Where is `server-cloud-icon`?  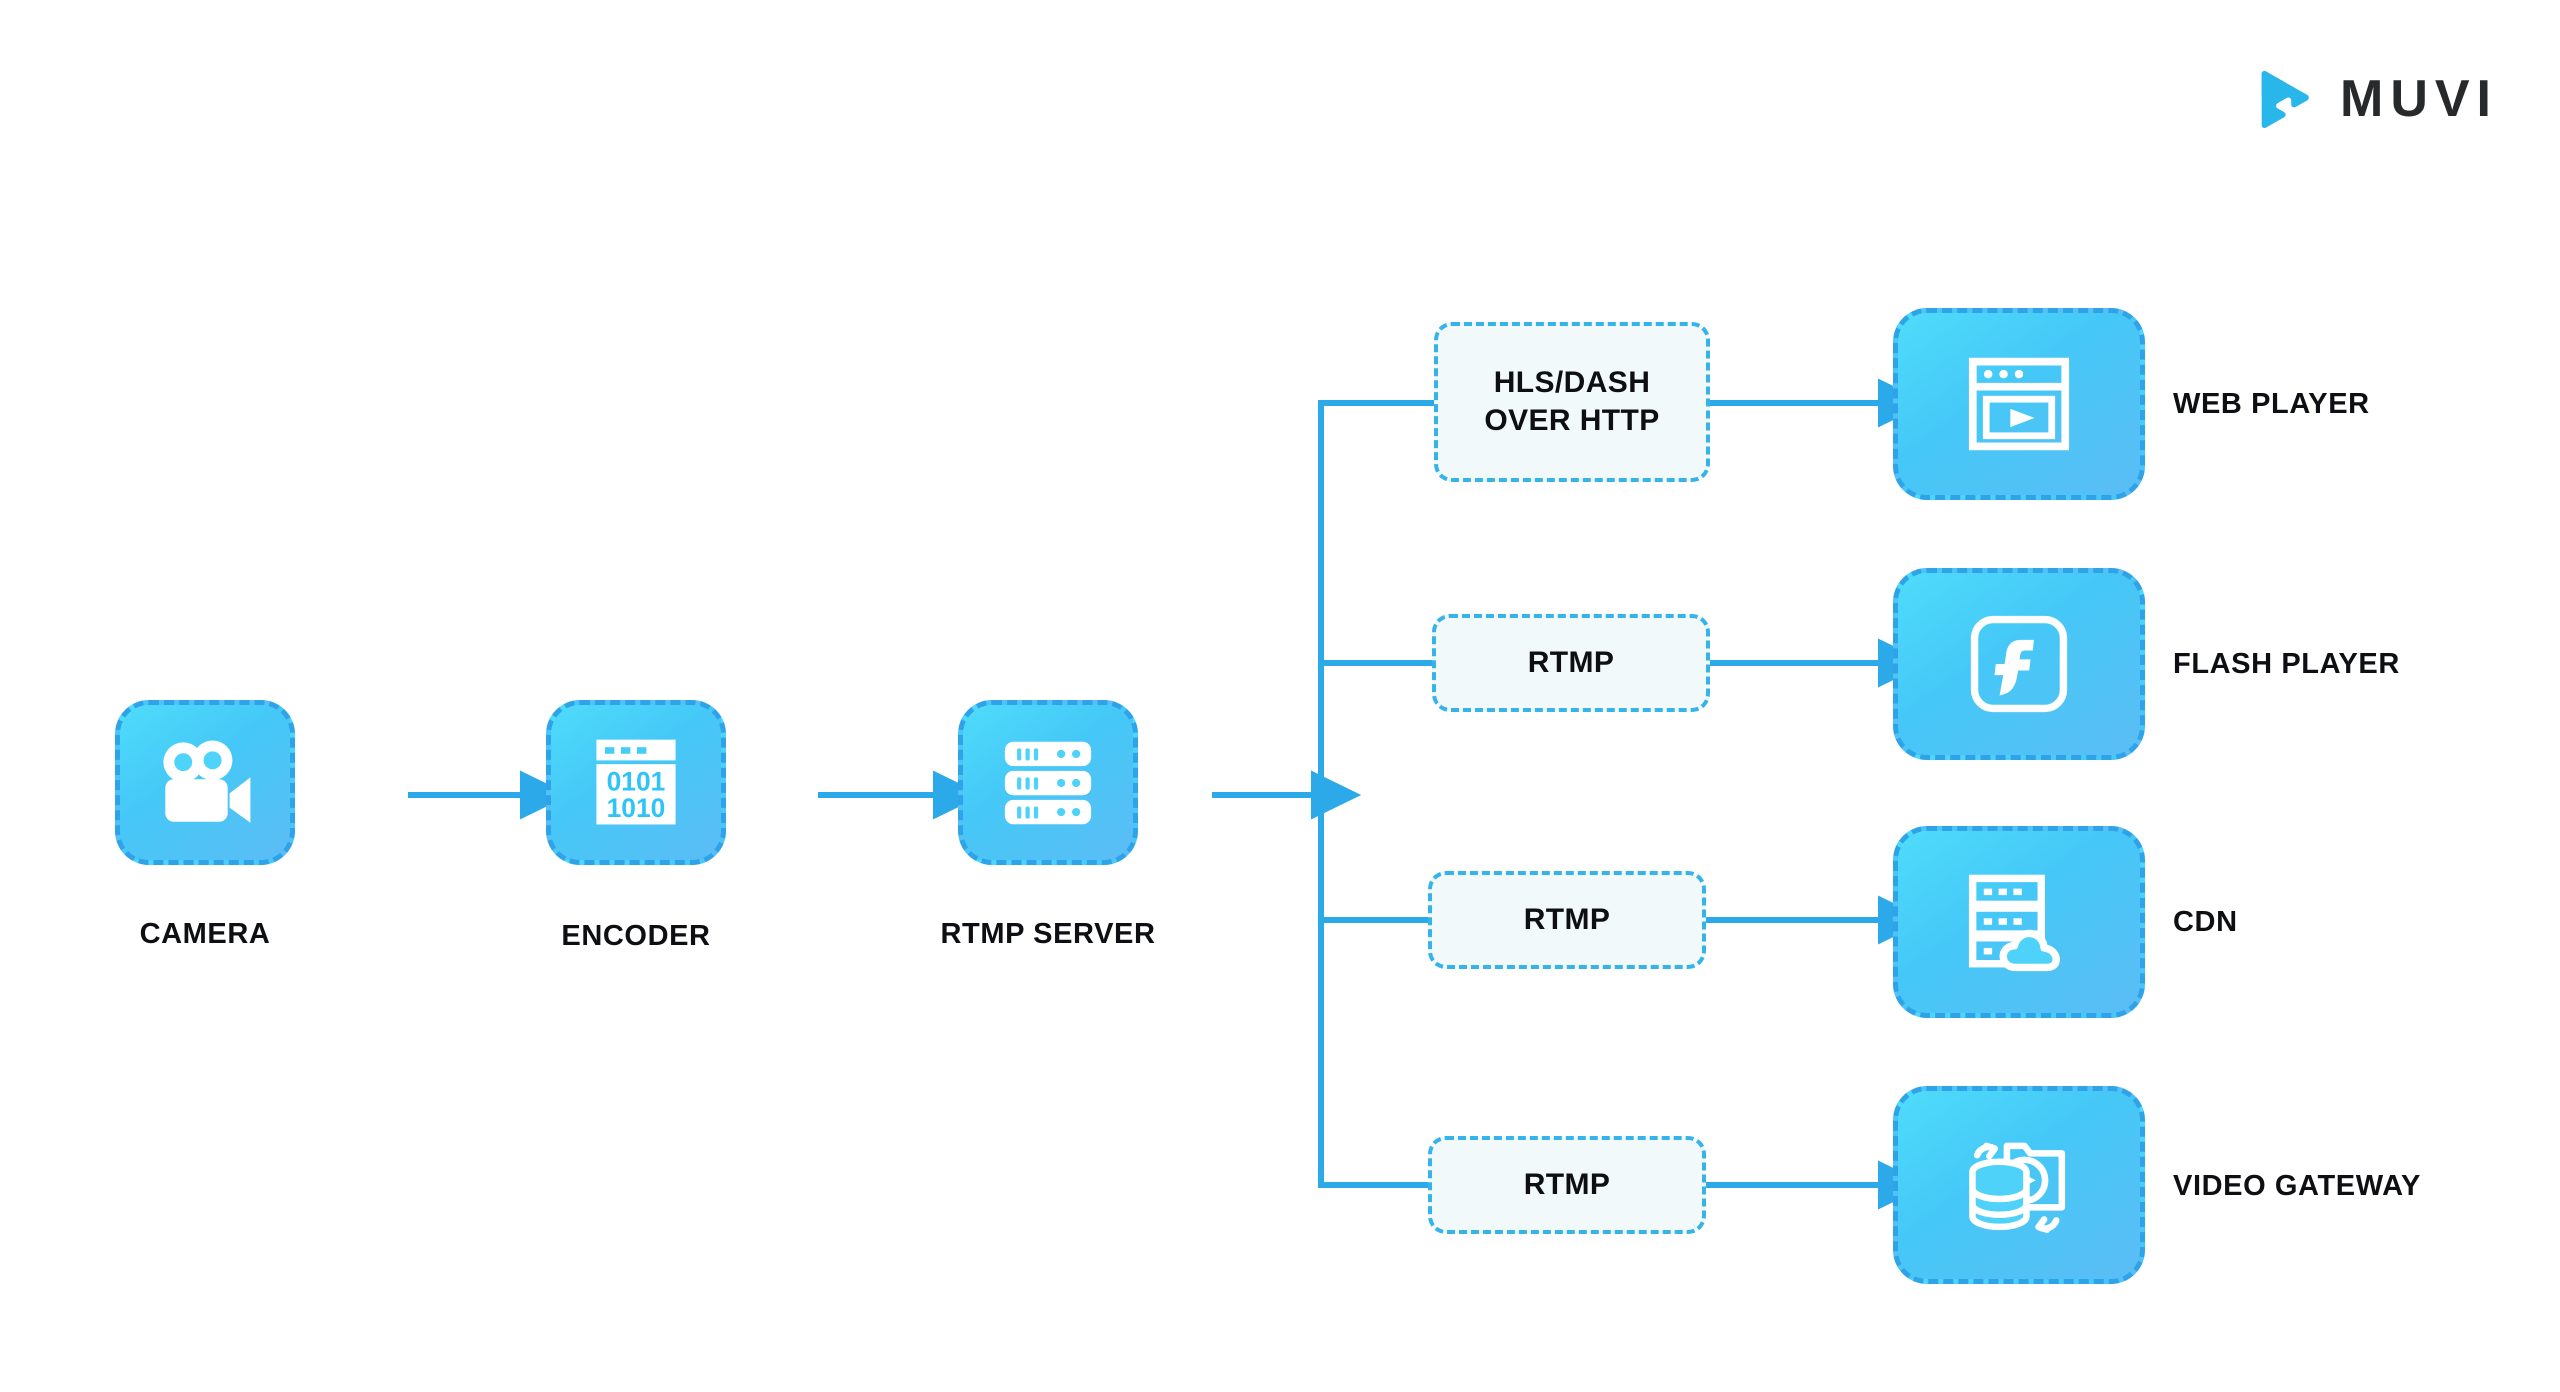 server-cloud-icon is located at coordinates (2019, 922).